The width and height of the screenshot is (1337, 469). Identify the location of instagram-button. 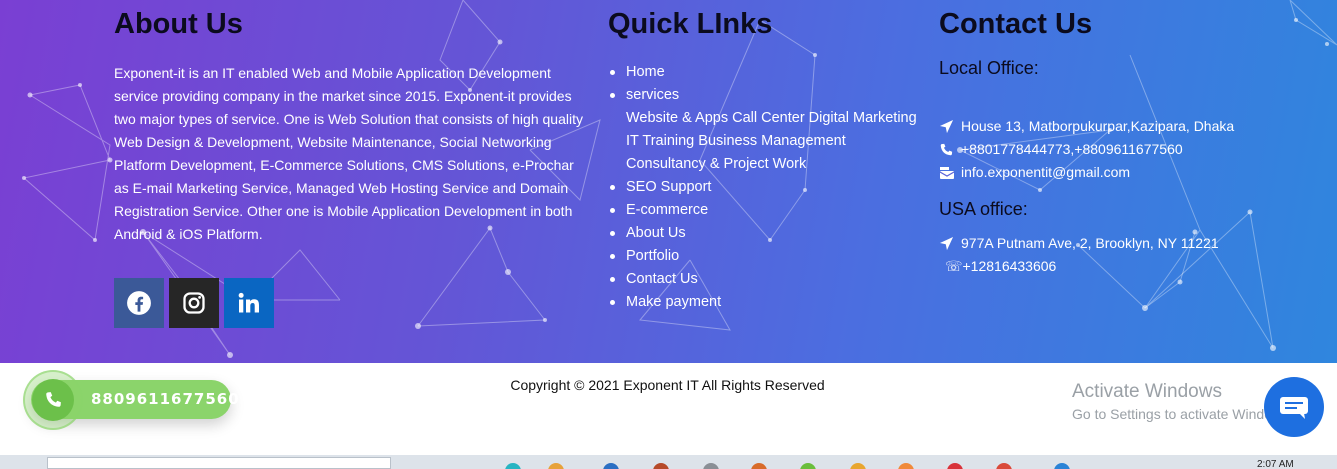
(194, 303).